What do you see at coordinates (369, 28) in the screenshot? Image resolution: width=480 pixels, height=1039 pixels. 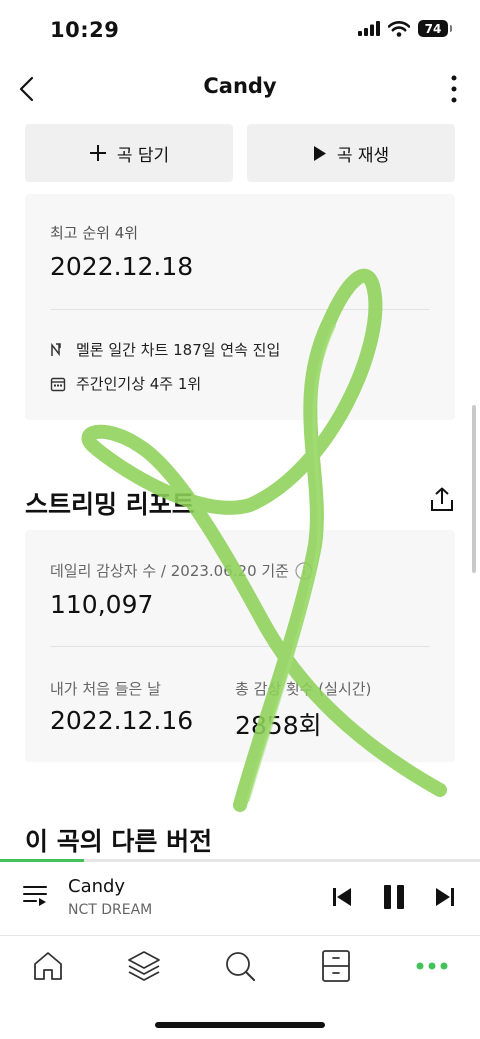 I see `signal-icon` at bounding box center [369, 28].